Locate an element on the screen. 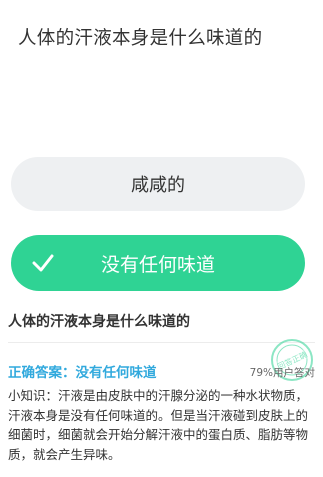 This screenshot has height=477, width=323. correct-answer: 正确答案：没有任何味道 is located at coordinates (82, 373).